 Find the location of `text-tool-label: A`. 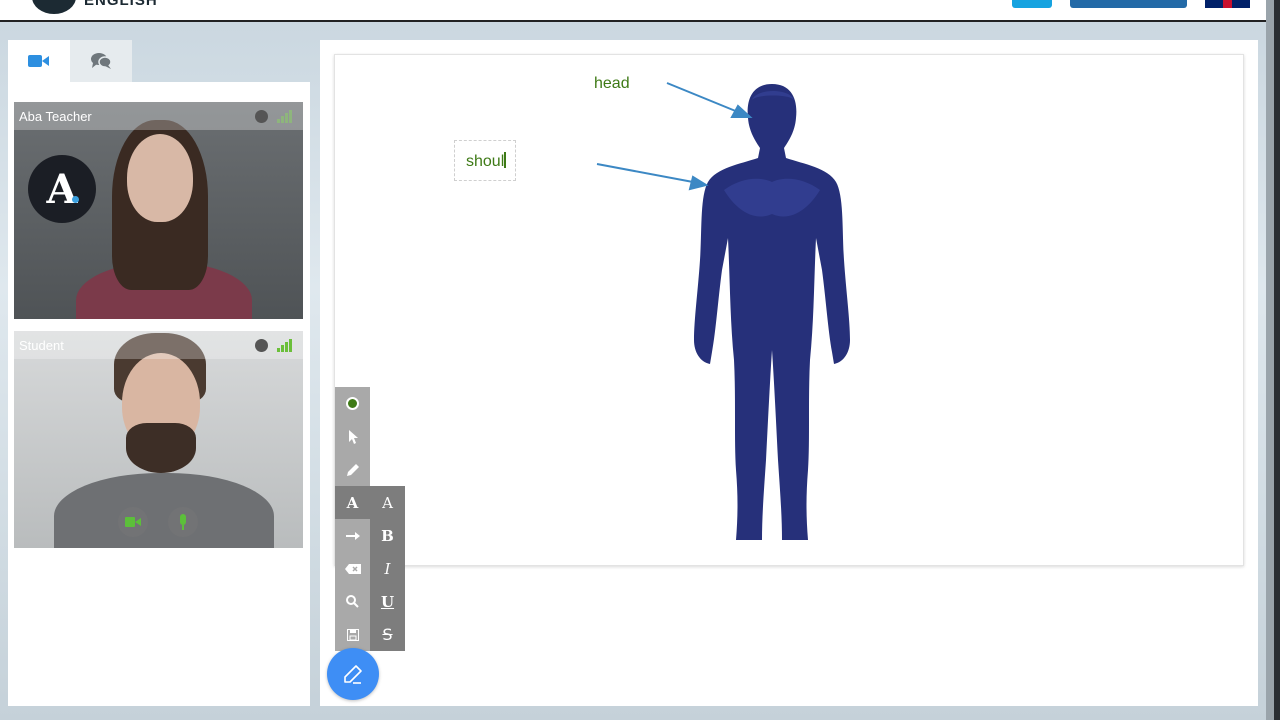

text-tool-label: A is located at coordinates (352, 502).